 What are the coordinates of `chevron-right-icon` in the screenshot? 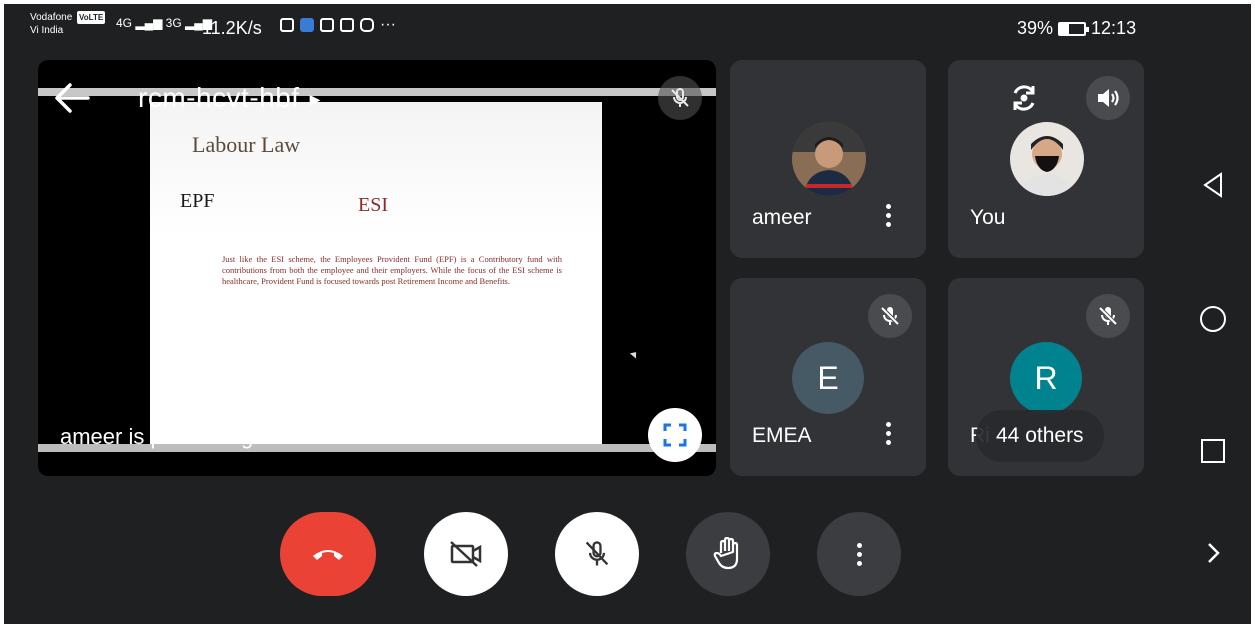 It's located at (1214, 553).